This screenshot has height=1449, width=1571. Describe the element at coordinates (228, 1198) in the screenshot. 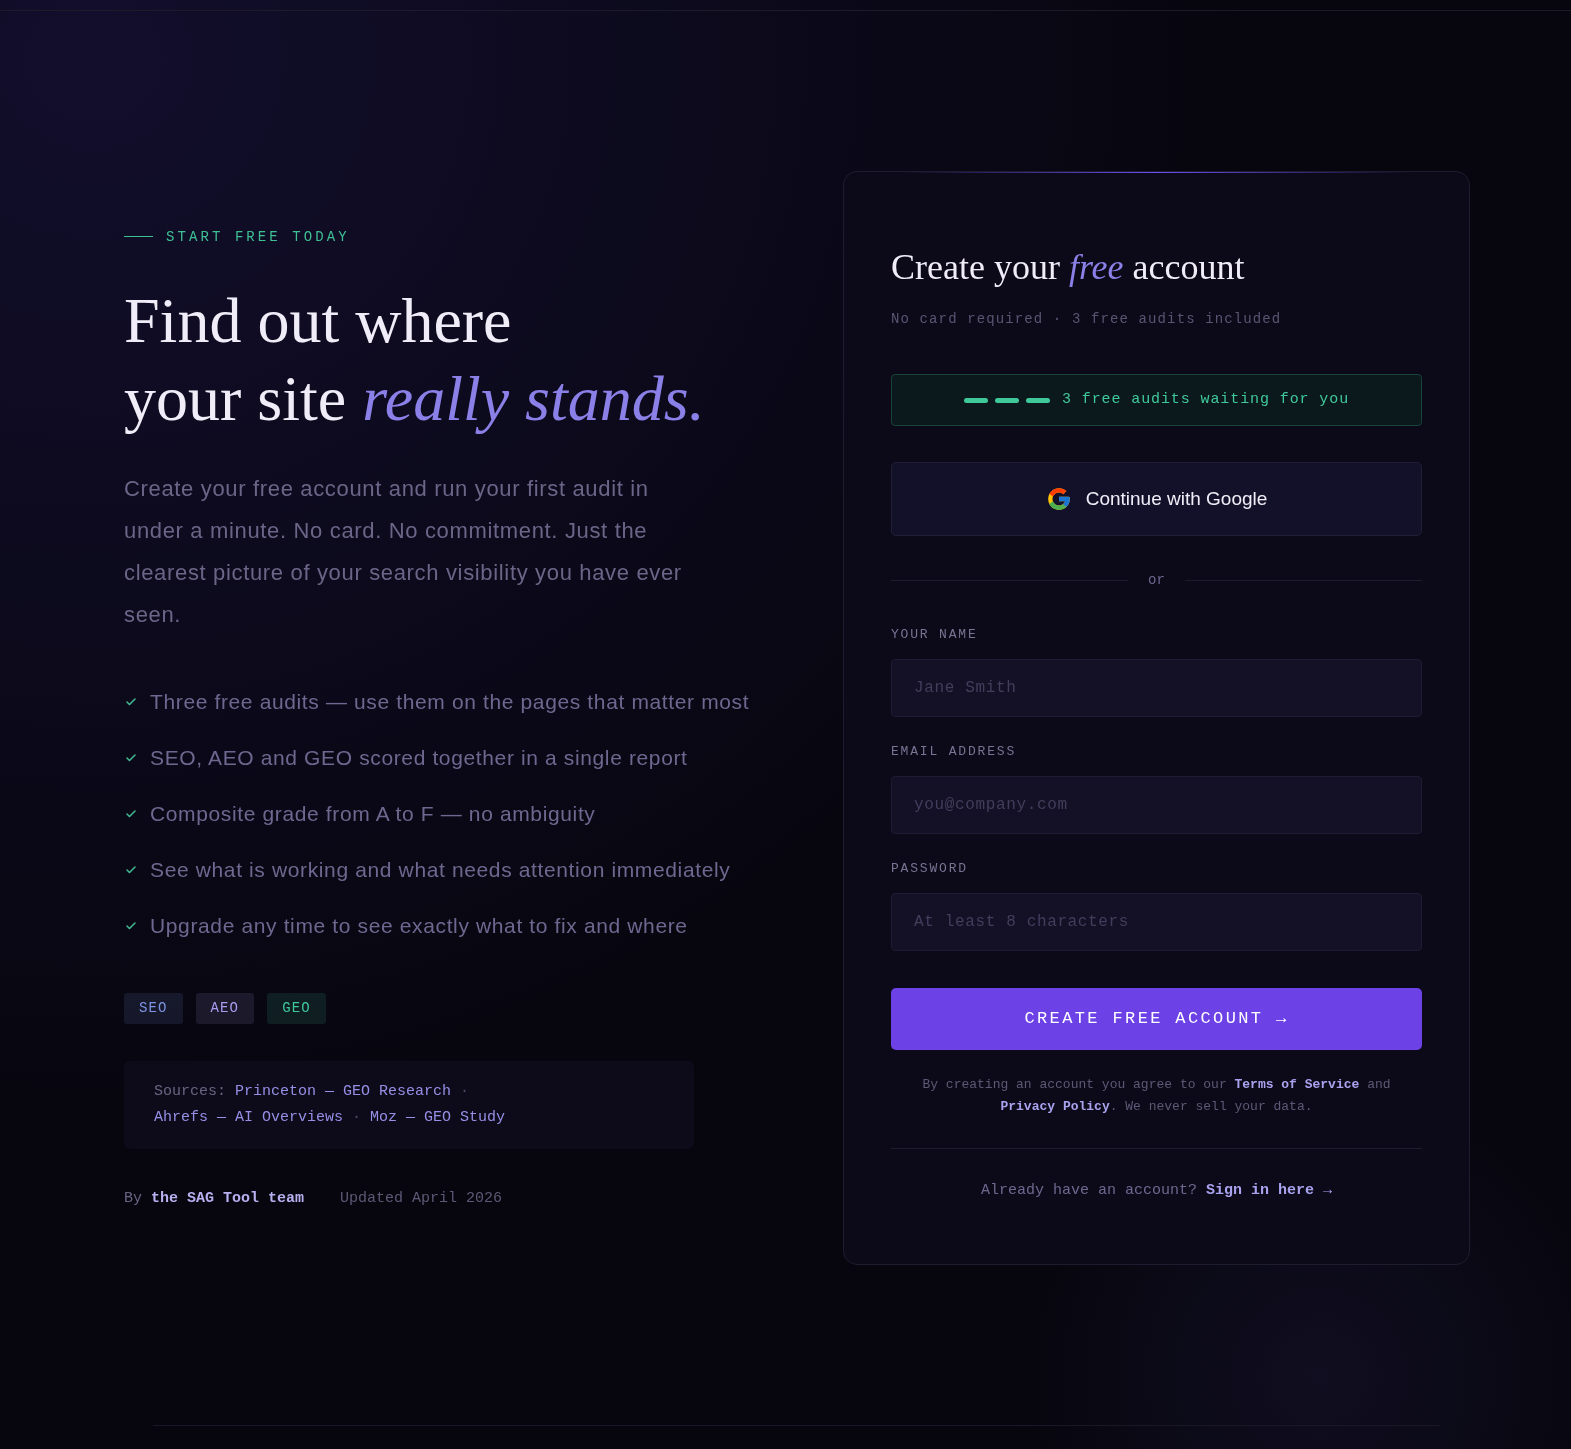

I see `author-link: the SAG Tool team` at that location.